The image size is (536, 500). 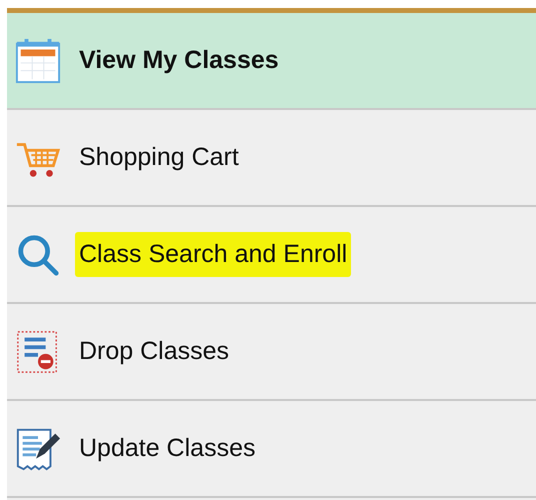 I want to click on menu-item-label: Shopping Cart, so click(x=159, y=157).